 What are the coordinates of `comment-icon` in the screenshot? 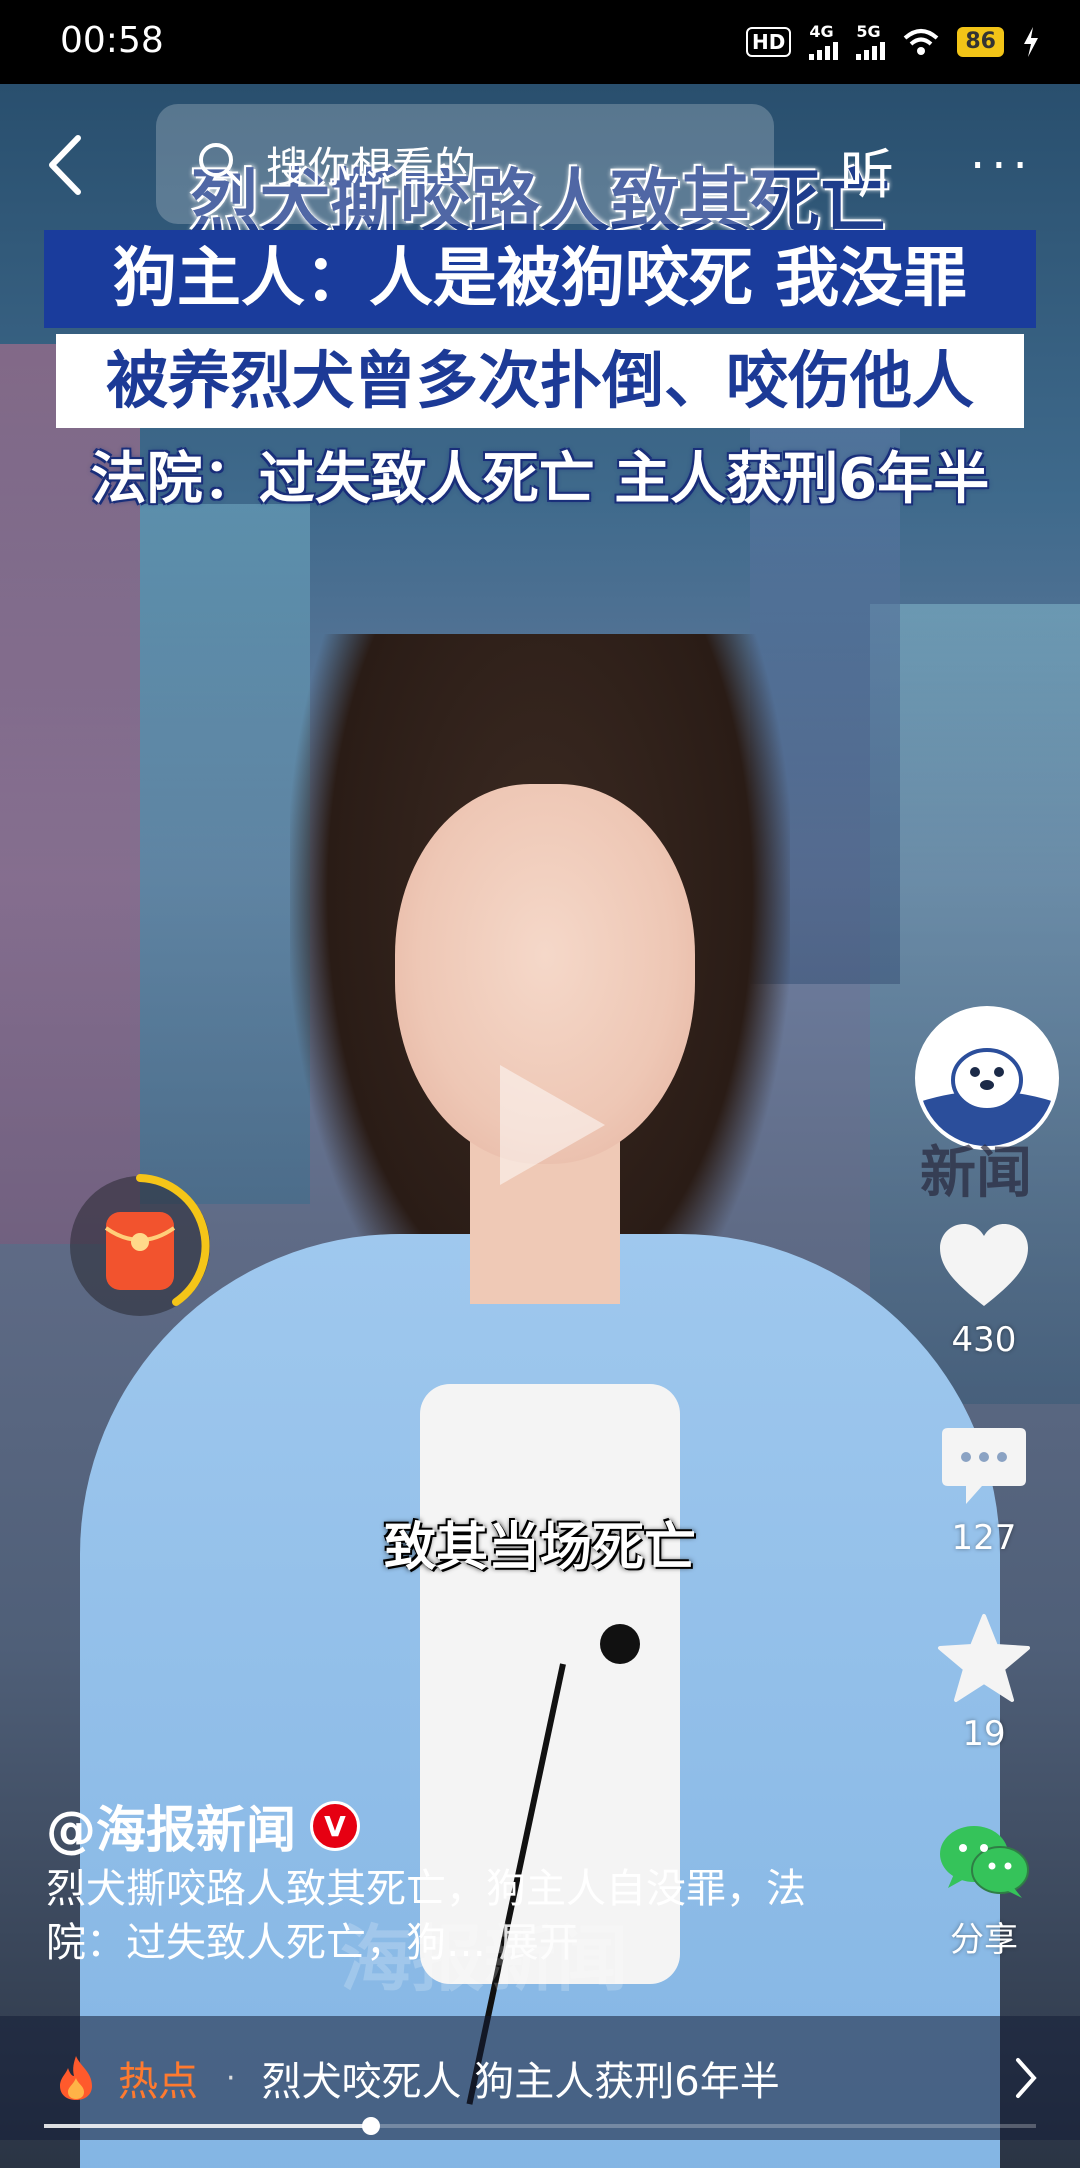 It's located at (984, 1466).